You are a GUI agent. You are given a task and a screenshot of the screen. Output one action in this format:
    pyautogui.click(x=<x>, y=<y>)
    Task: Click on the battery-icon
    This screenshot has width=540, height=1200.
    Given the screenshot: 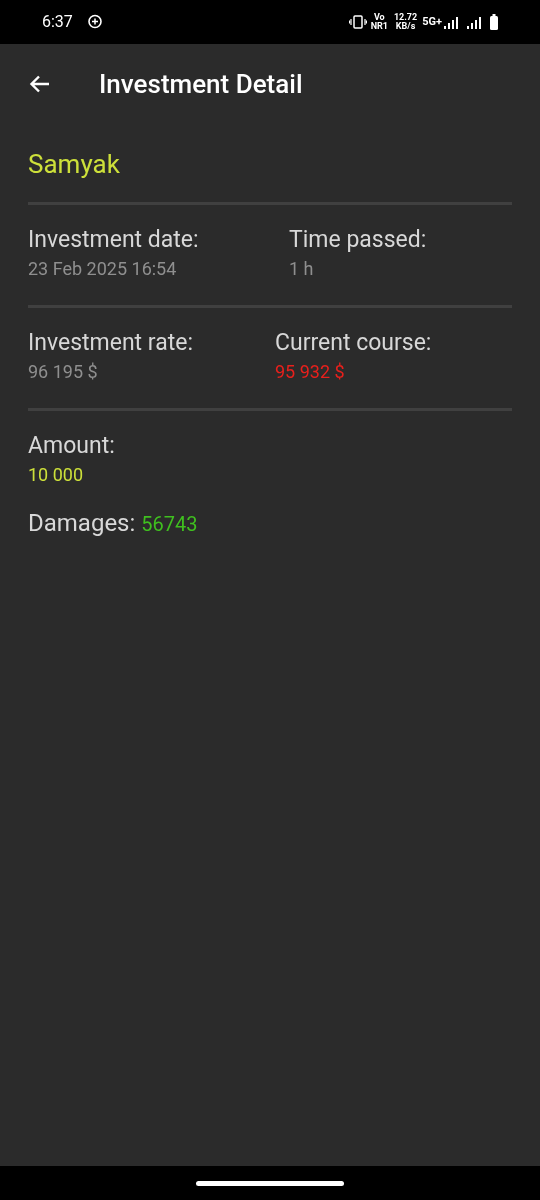 What is the action you would take?
    pyautogui.click(x=494, y=22)
    